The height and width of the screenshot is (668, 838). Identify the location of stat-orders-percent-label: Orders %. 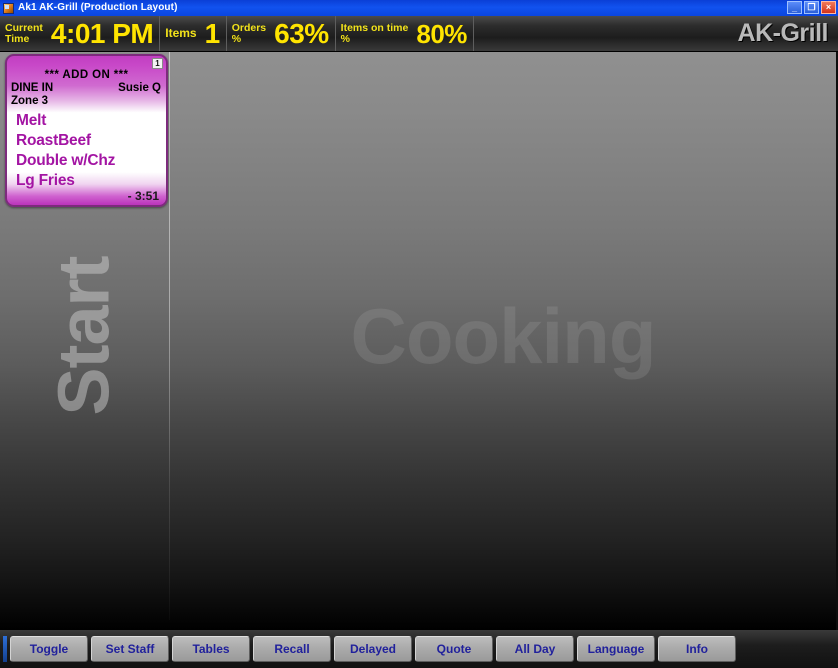
(249, 33).